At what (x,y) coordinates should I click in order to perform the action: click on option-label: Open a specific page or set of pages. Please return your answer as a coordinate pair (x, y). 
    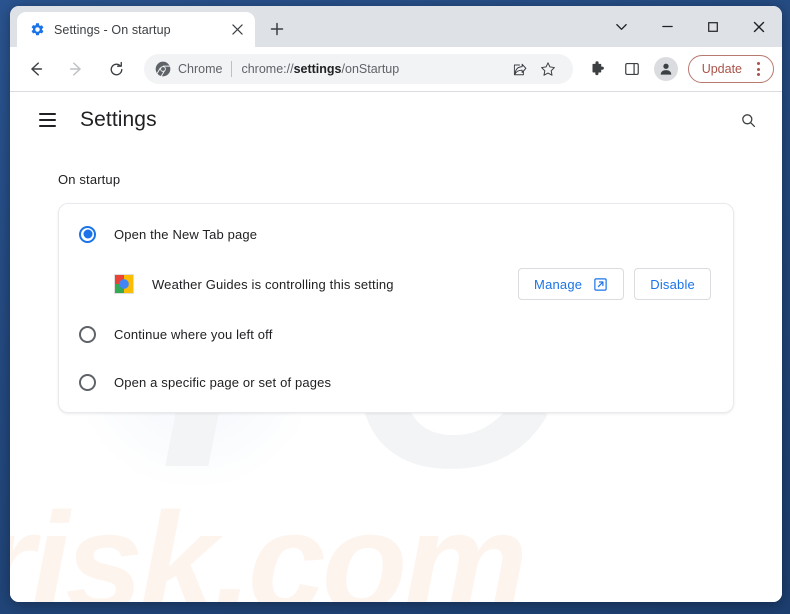
    Looking at the image, I should click on (223, 382).